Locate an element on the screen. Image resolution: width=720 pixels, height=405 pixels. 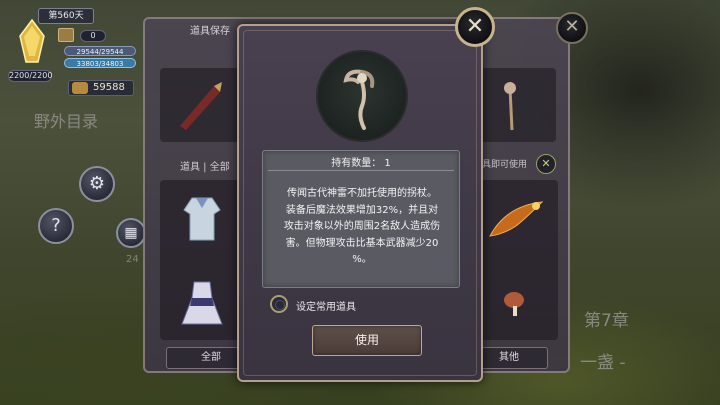
staff-item-icon is located at coordinates (359, 99).